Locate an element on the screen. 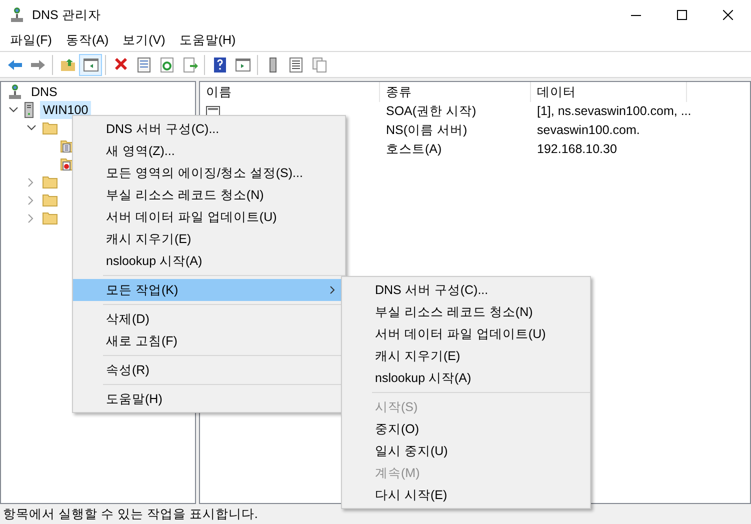  column-header: 데이터 is located at coordinates (609, 92).